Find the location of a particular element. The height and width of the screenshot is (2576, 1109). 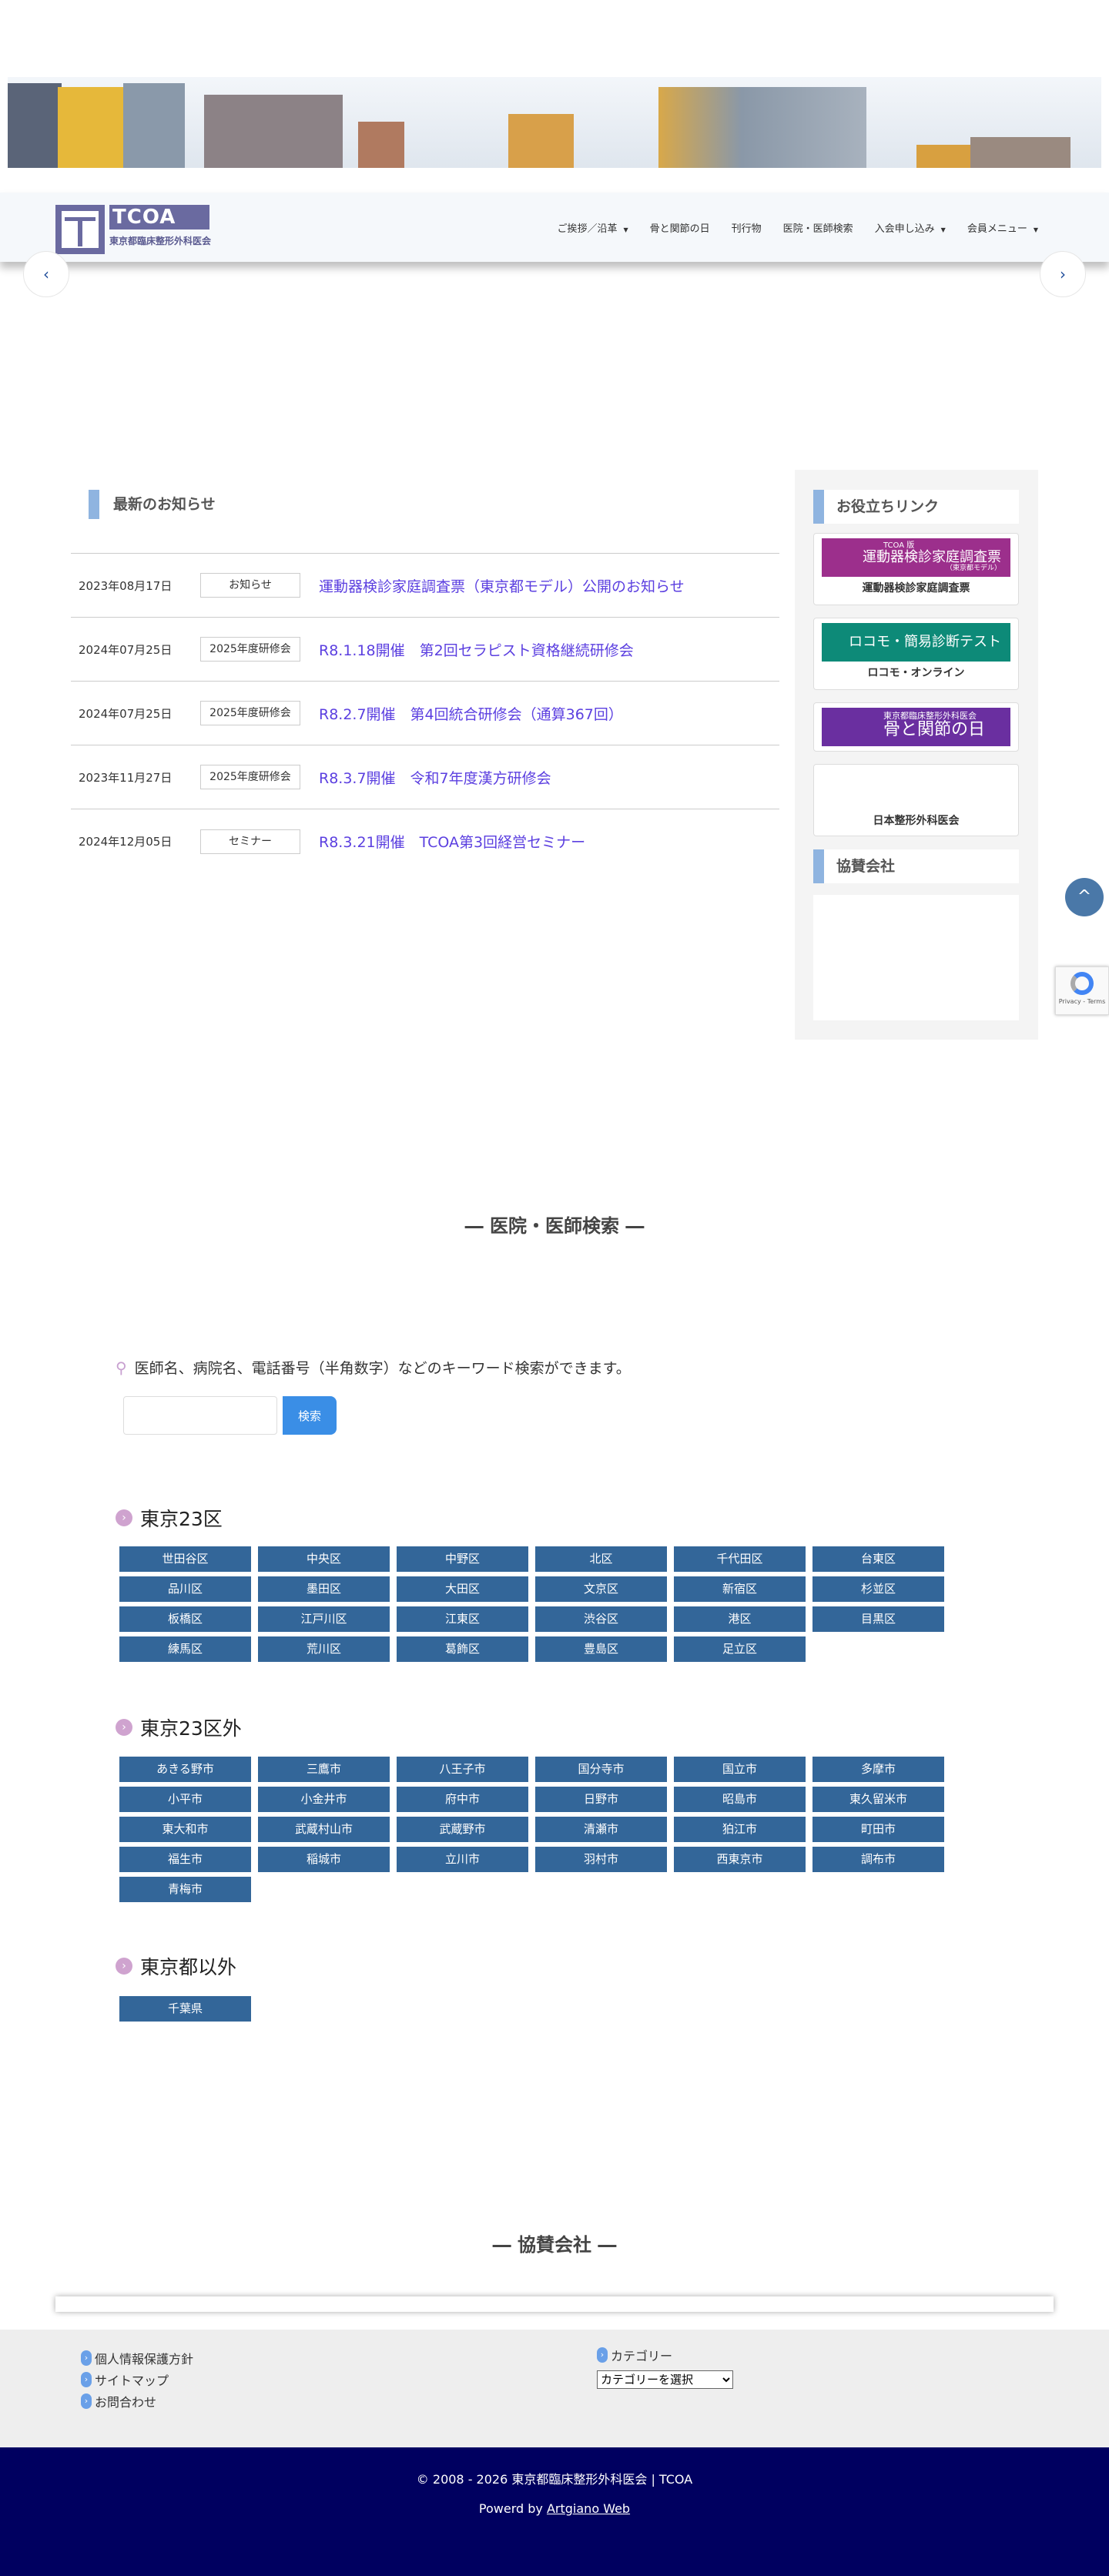

area-button: 狛江市 is located at coordinates (740, 1830).